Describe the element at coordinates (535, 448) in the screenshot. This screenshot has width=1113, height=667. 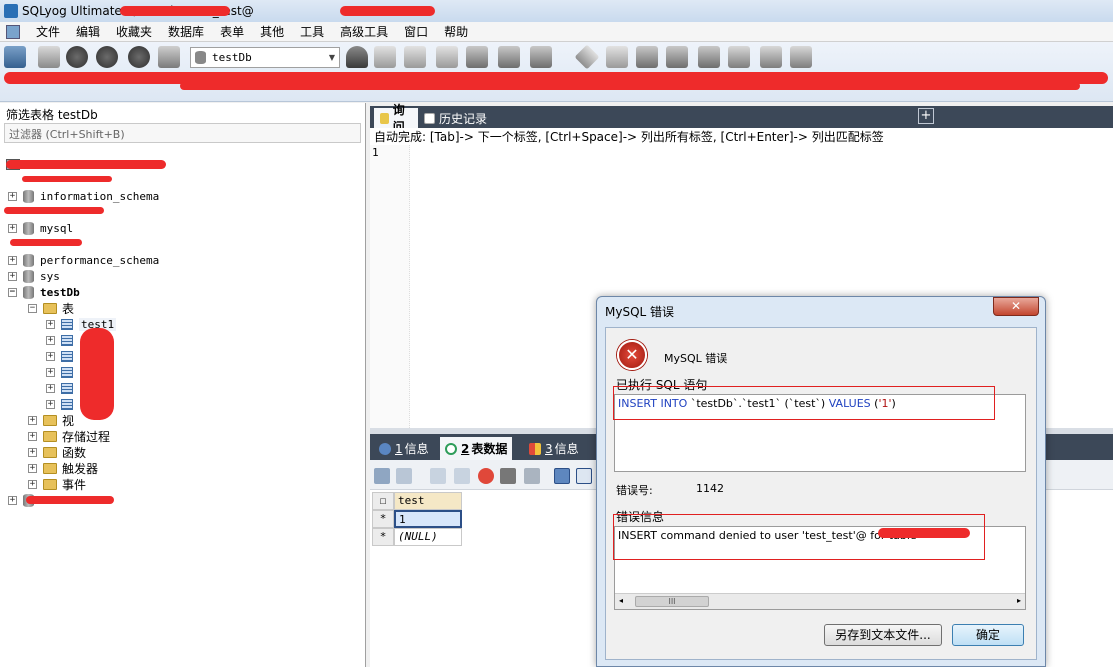
I see `info-chart-icon` at that location.